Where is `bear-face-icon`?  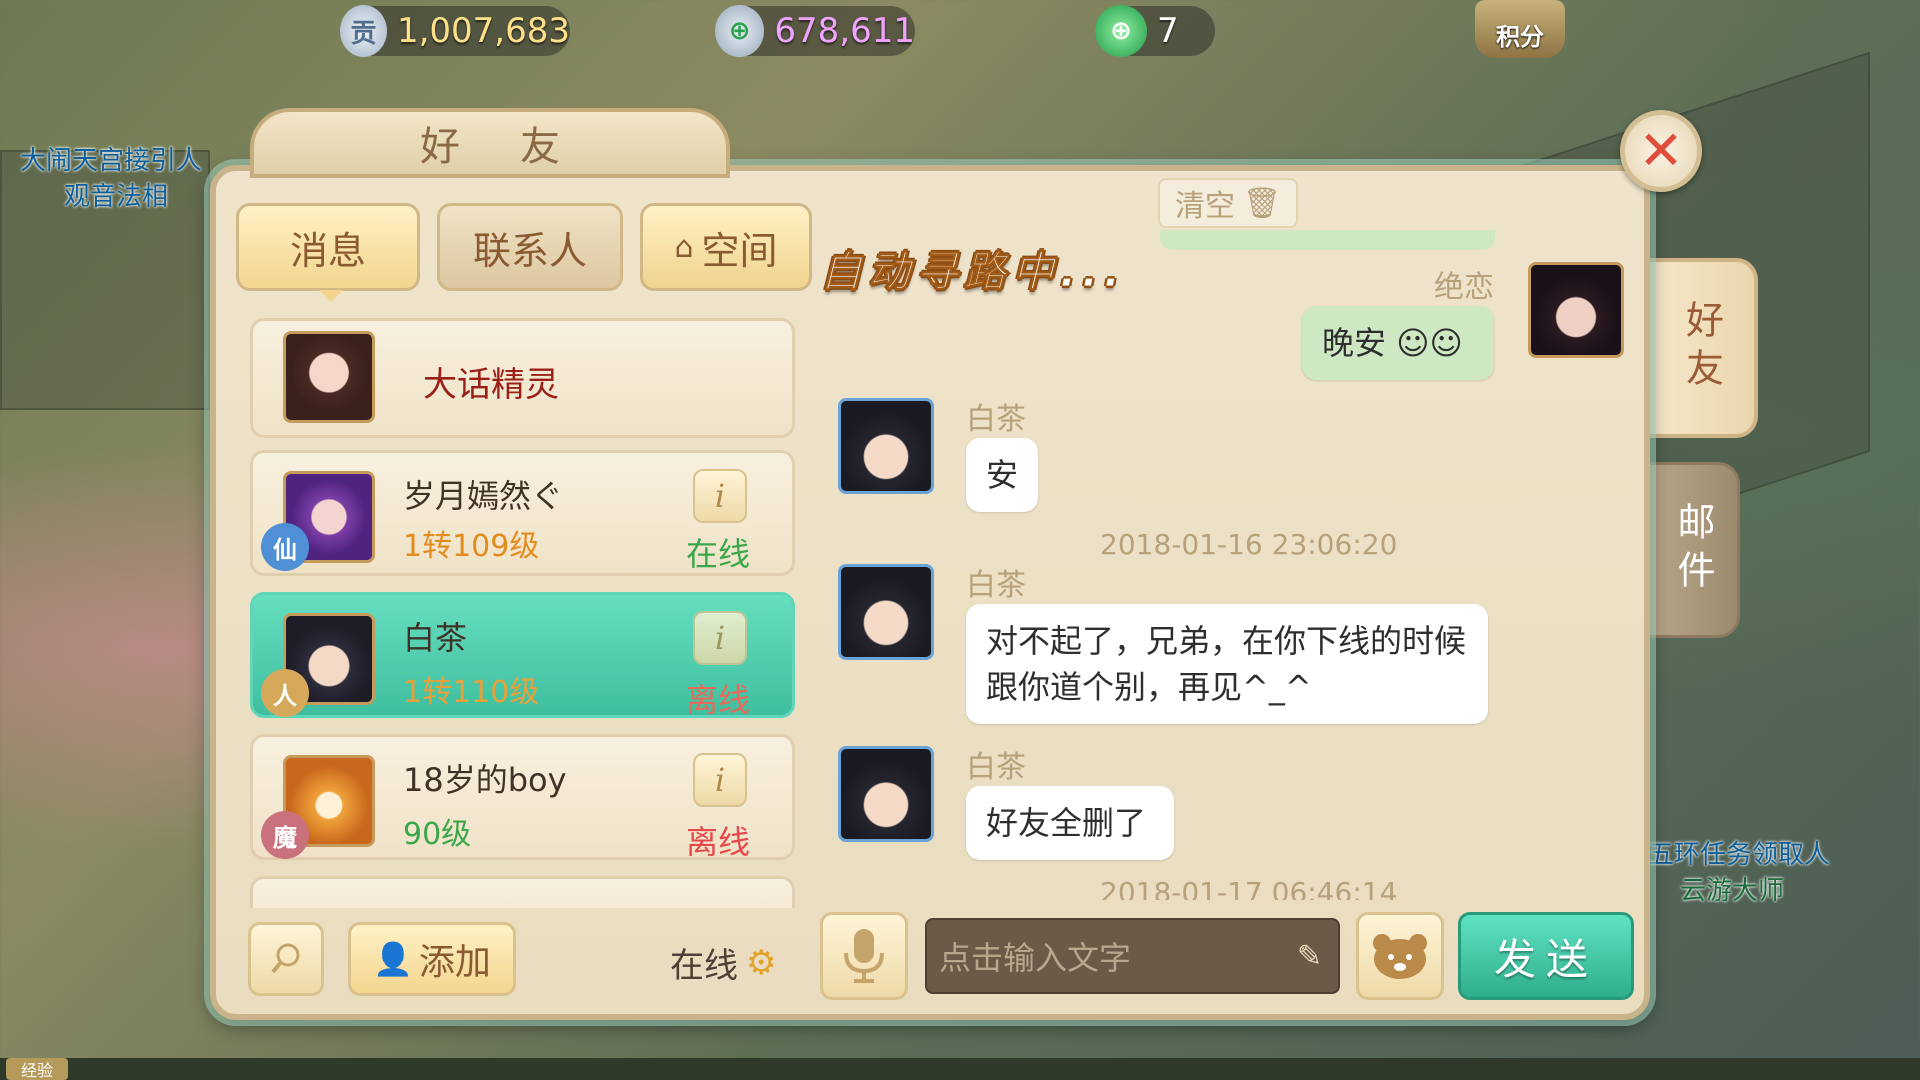
bear-face-icon is located at coordinates (1400, 956).